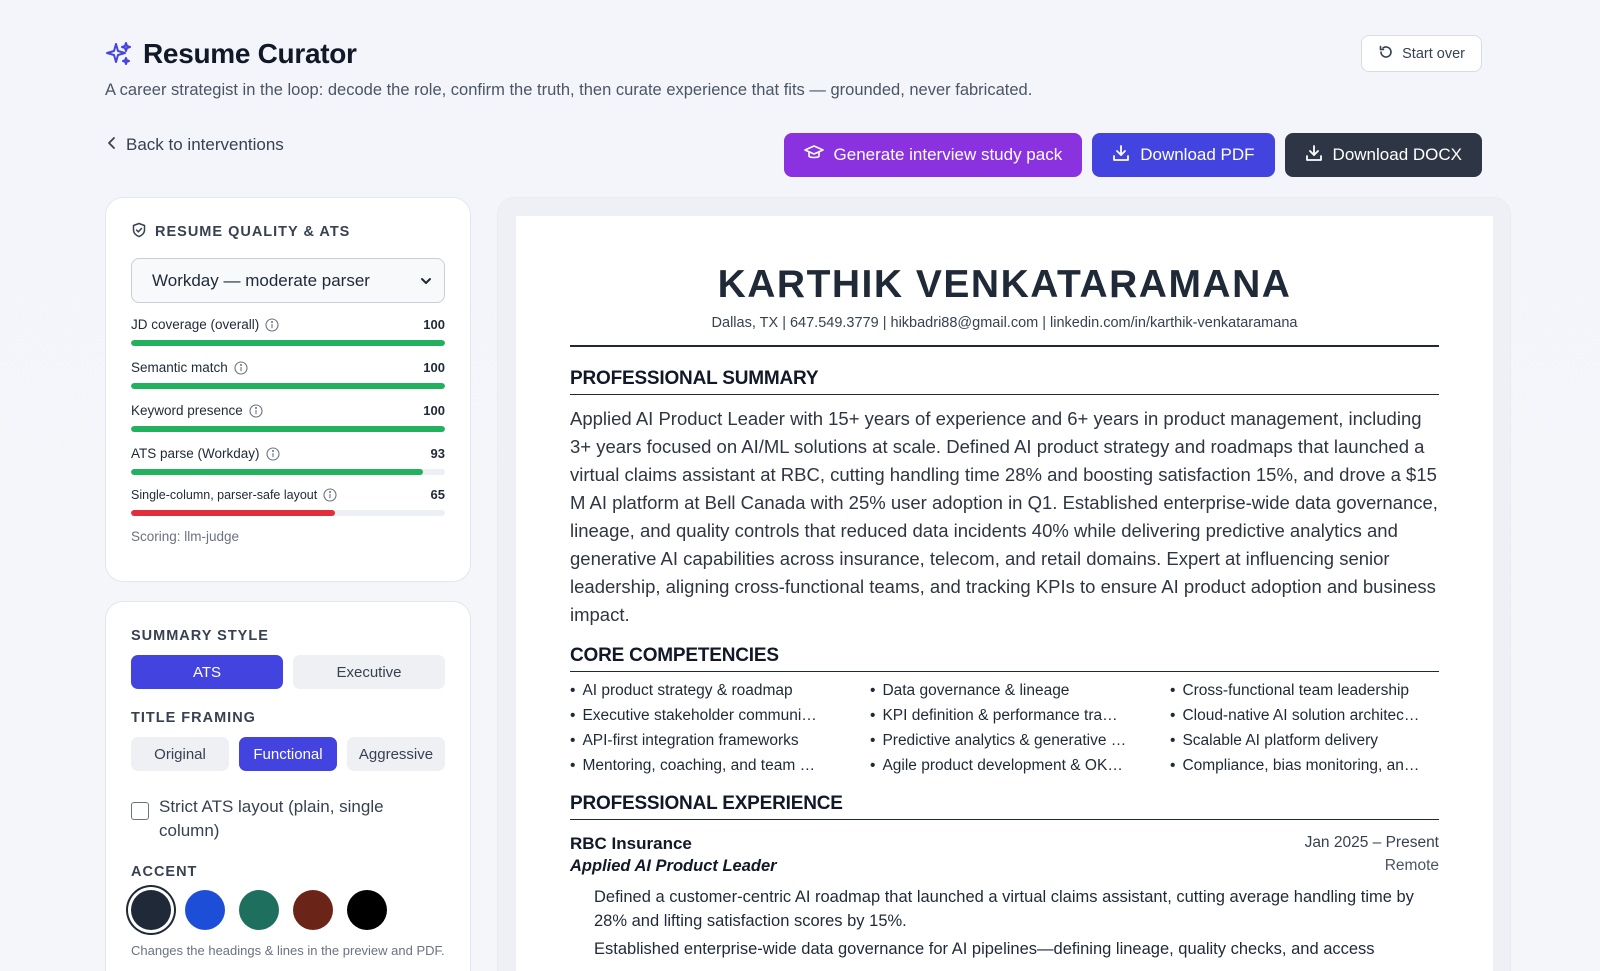  I want to click on metric-label-wrap: Semantic match, so click(189, 367).